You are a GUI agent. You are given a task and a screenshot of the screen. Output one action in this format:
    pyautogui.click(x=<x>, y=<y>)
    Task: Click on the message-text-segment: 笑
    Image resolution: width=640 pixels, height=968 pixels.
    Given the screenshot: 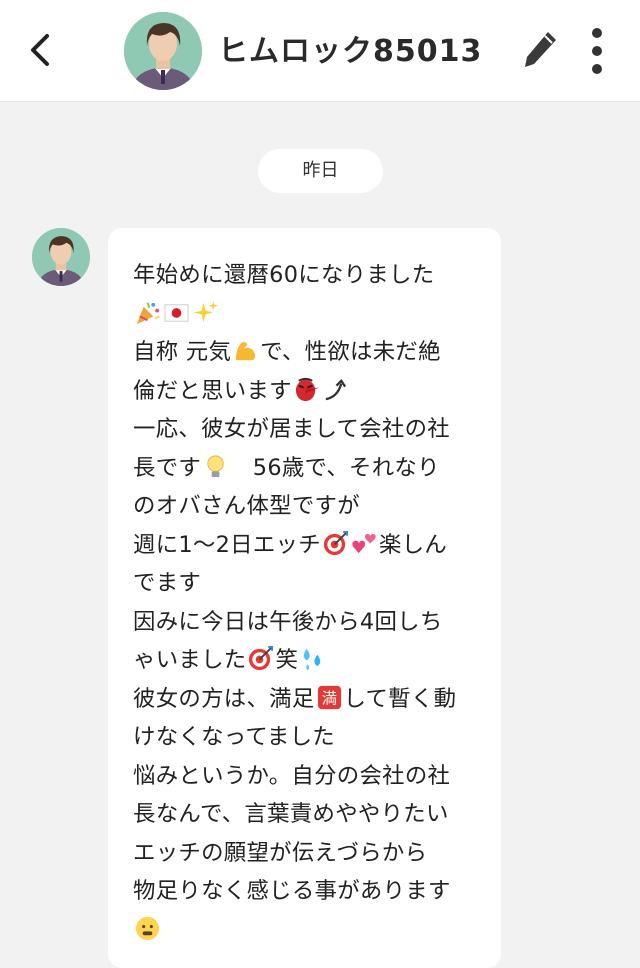 What is the action you would take?
    pyautogui.click(x=287, y=660)
    